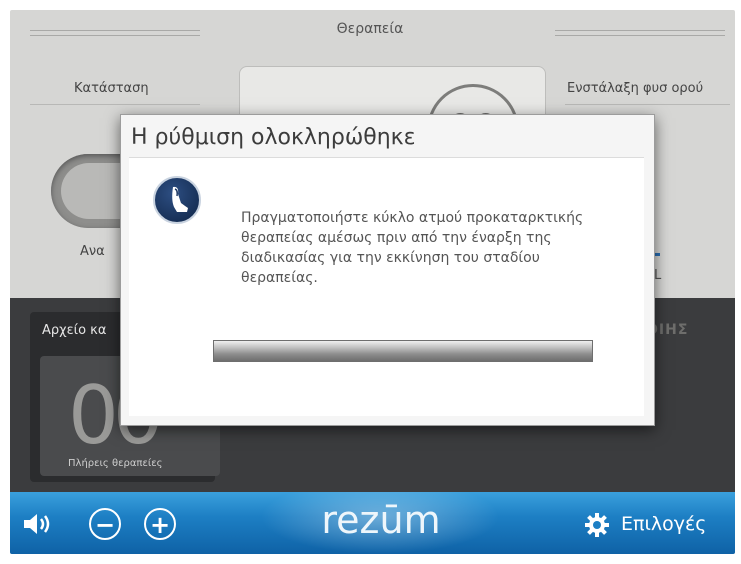 The height and width of the screenshot is (564, 741). Describe the element at coordinates (658, 275) in the screenshot. I see `saline-unit: L` at that location.